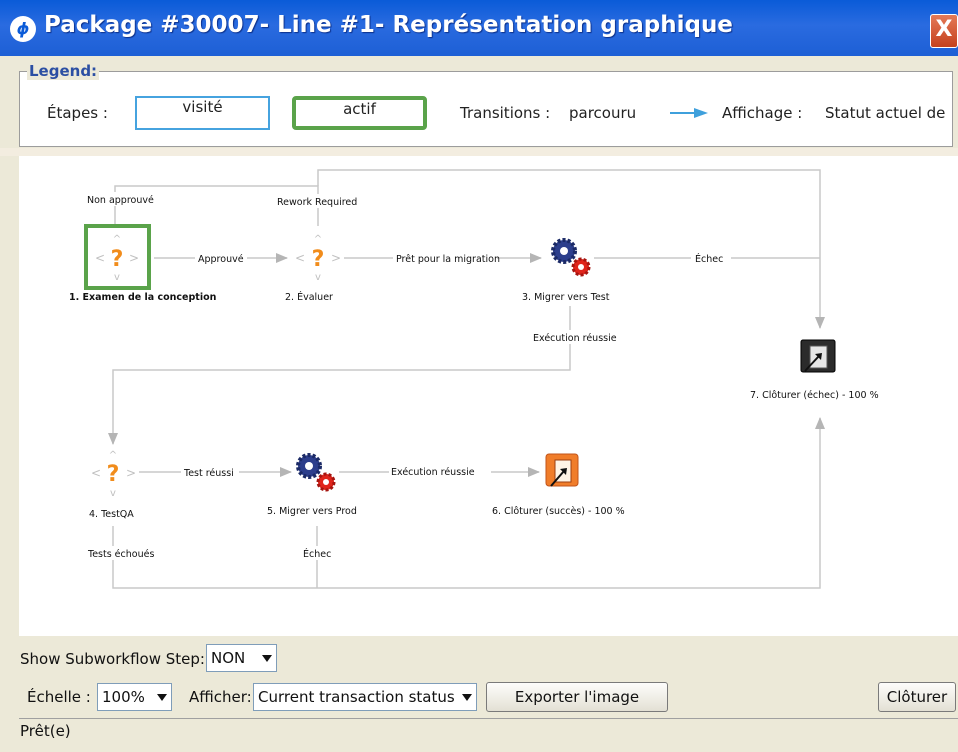 The width and height of the screenshot is (958, 752). What do you see at coordinates (120, 554) in the screenshot?
I see `transition-label-tests-failed: Tests échoués` at bounding box center [120, 554].